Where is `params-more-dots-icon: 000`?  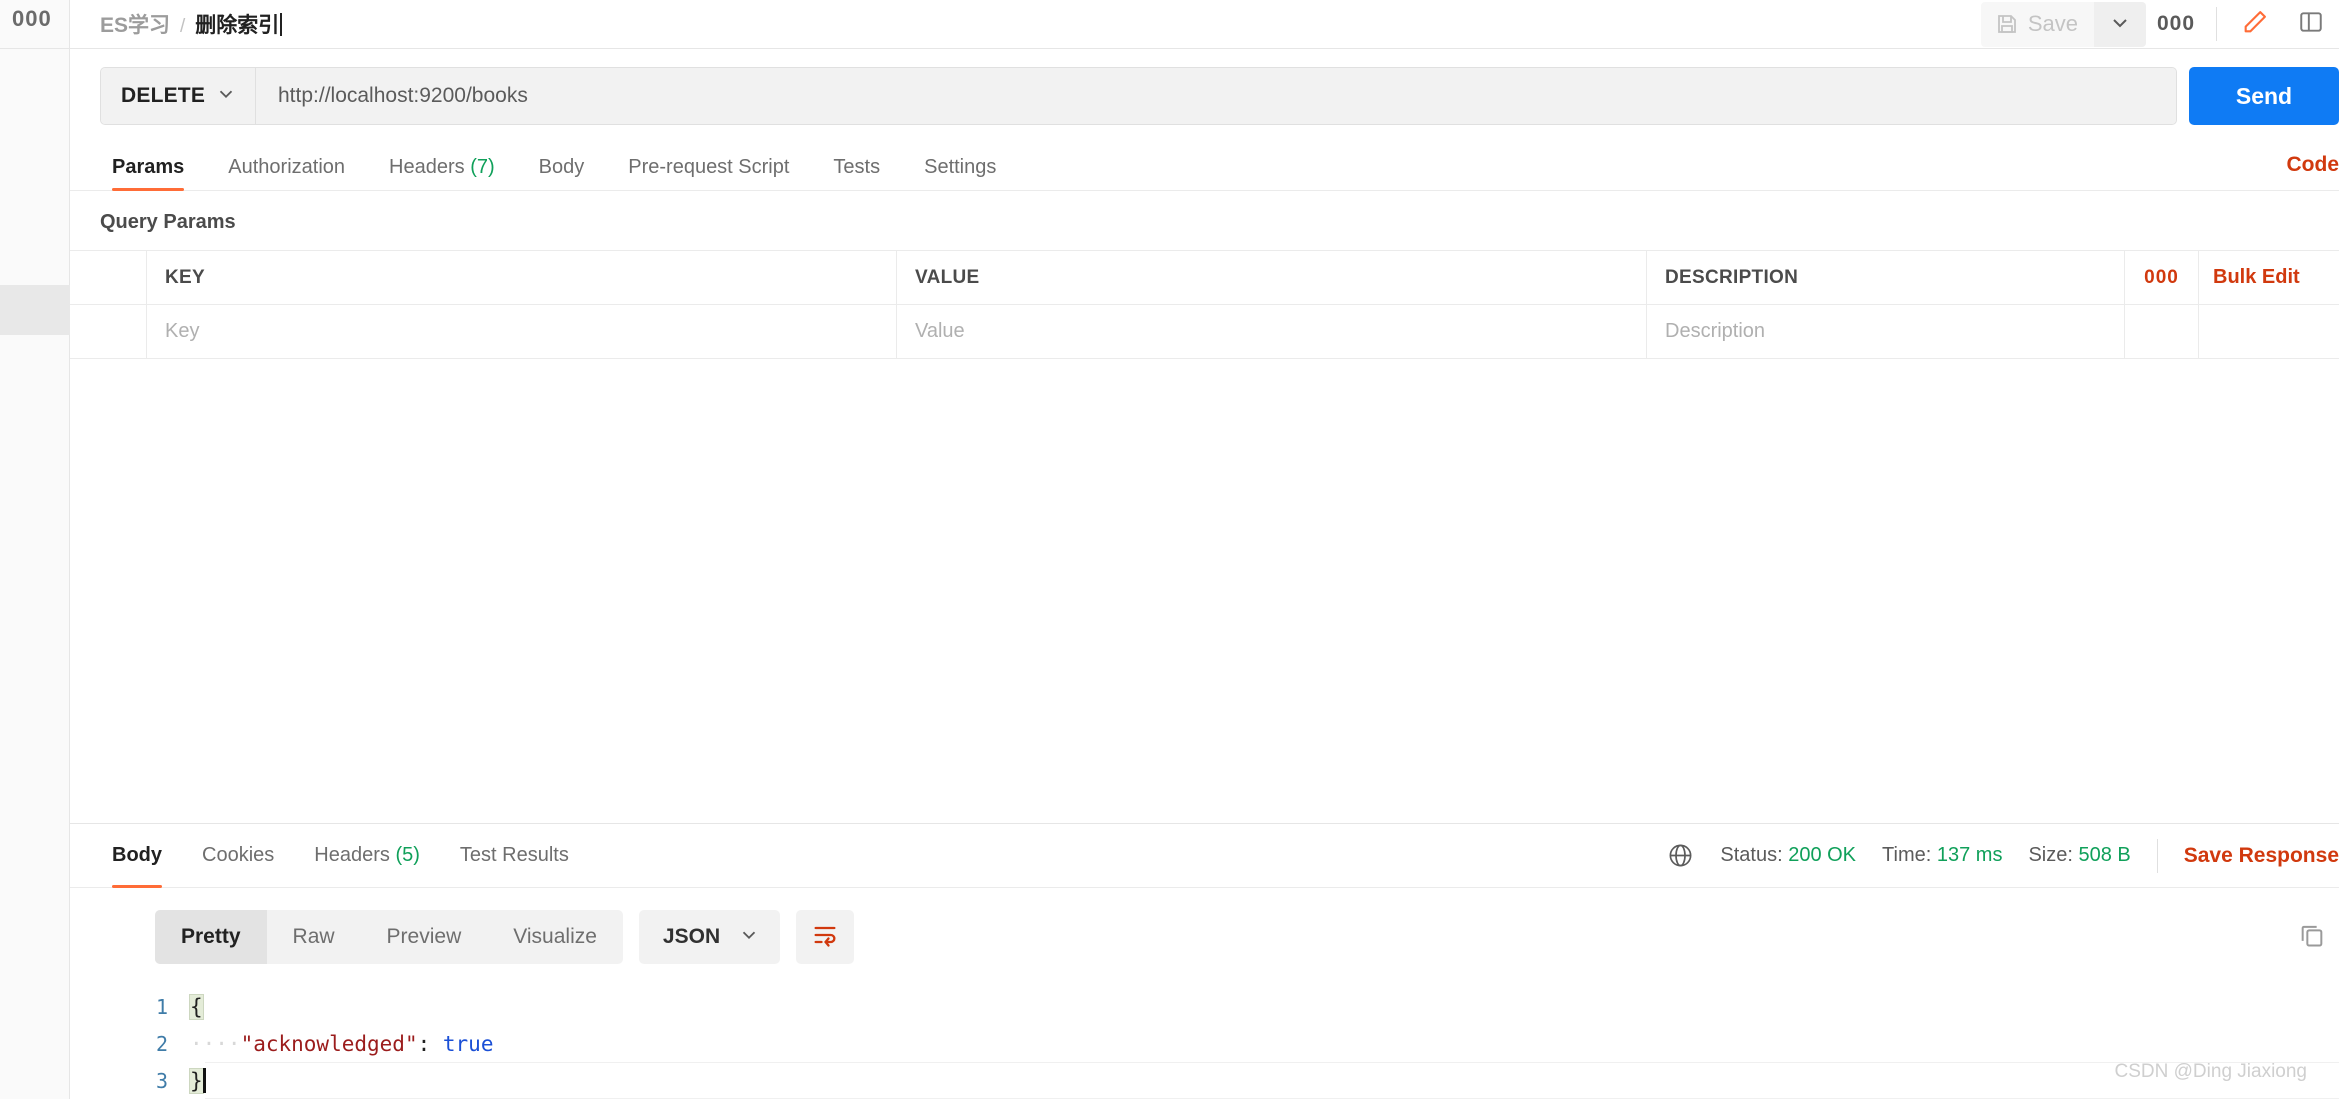
params-more-dots-icon: 000 is located at coordinates (2161, 277).